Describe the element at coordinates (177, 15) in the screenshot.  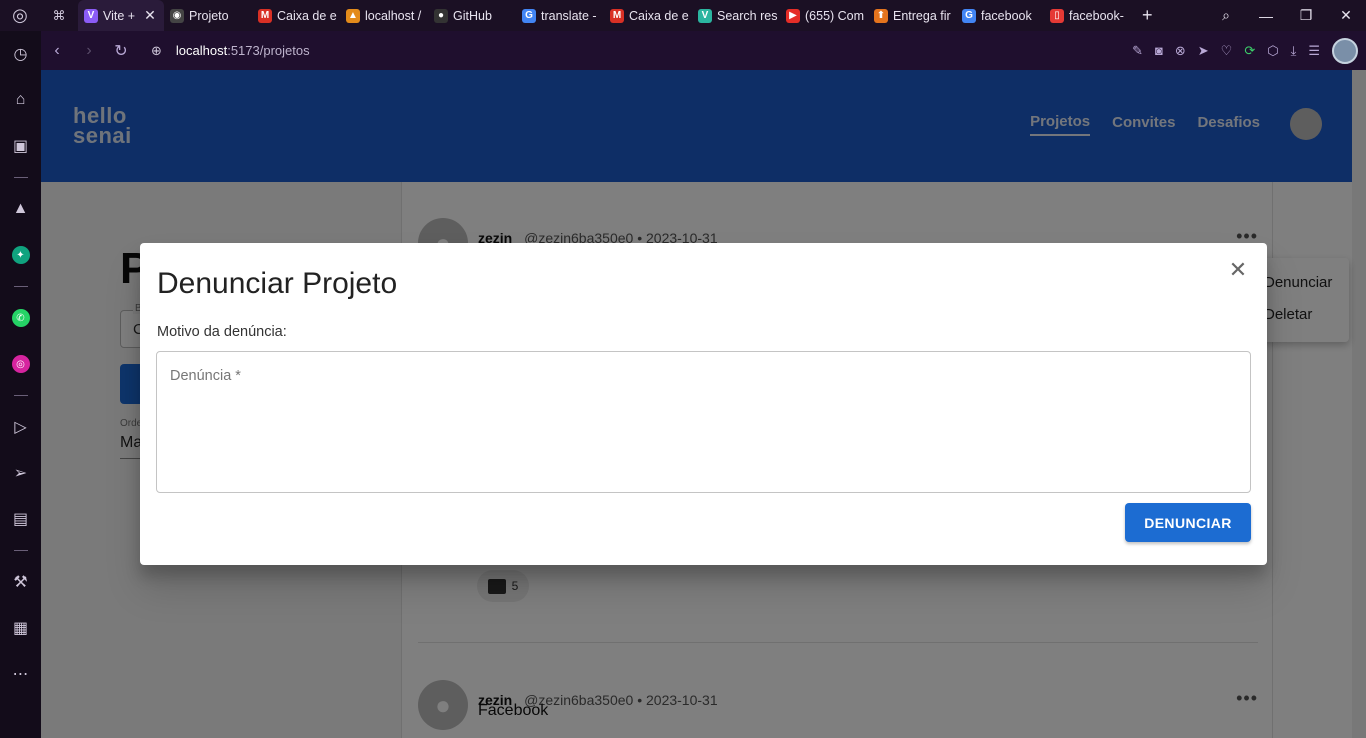
I see `tab-favicon-icon: ◉` at that location.